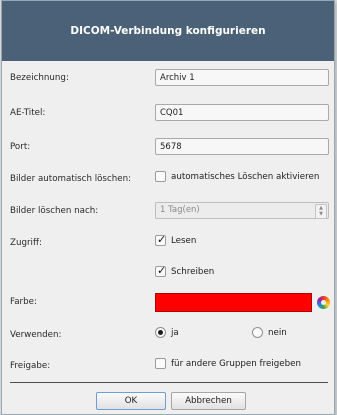 This screenshot has height=415, width=337. Describe the element at coordinates (160, 176) in the screenshot. I see `auto-loeschen-checkbox` at that location.